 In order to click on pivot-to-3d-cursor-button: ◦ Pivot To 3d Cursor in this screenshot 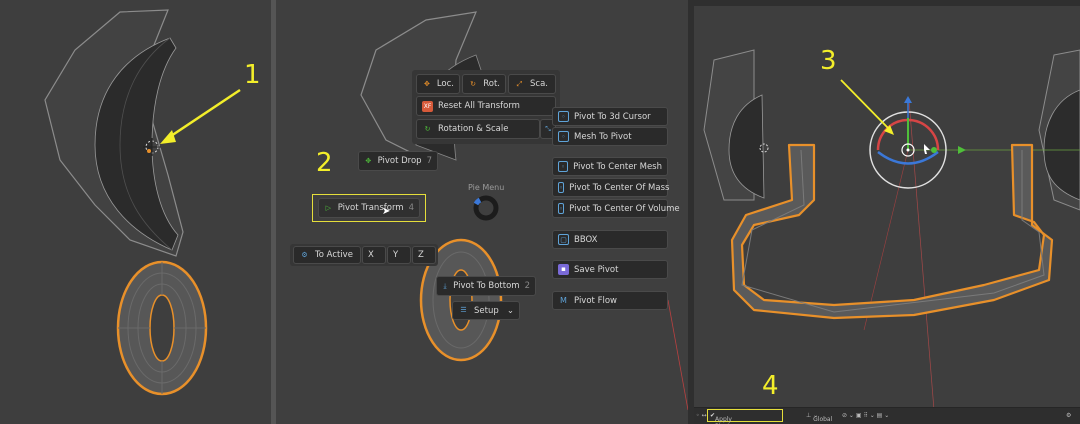, I will do `click(610, 116)`.